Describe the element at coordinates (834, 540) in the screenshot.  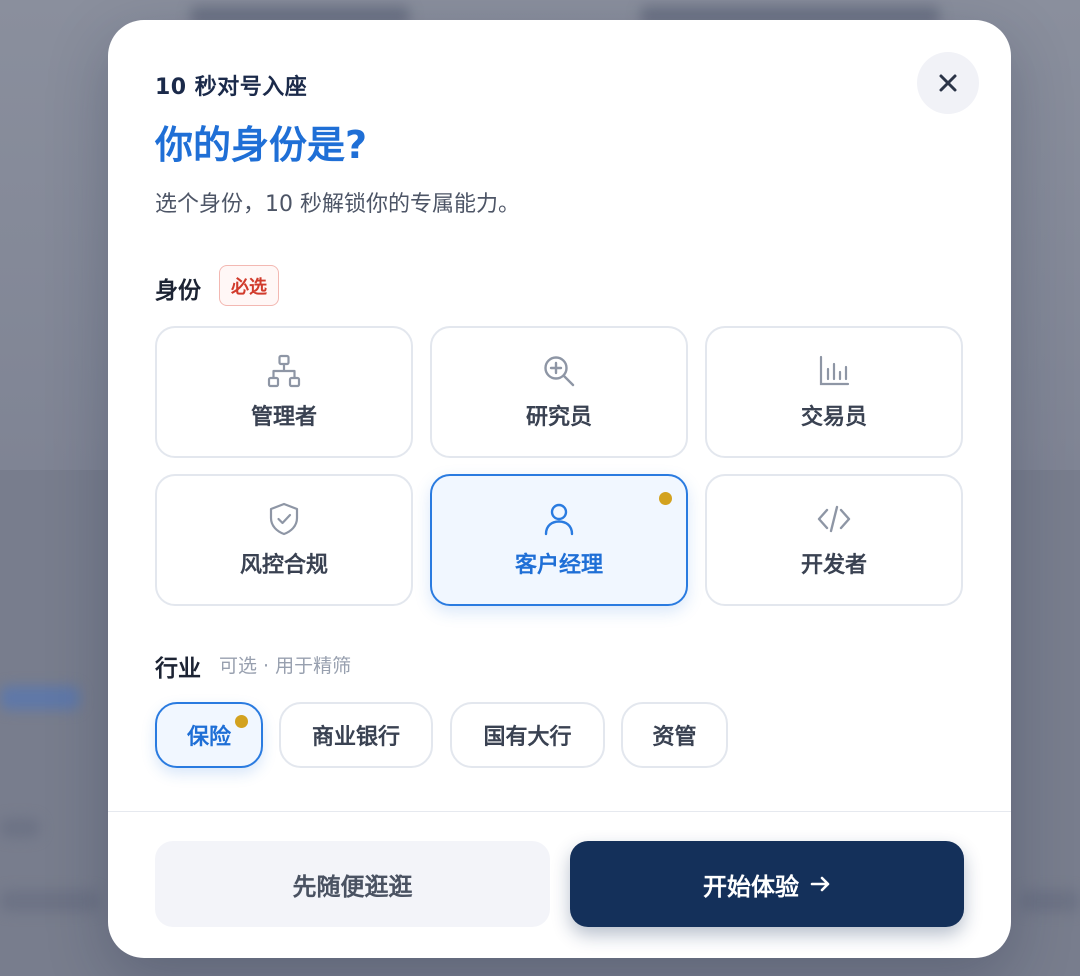
I see `role-card-developer: 开发者` at that location.